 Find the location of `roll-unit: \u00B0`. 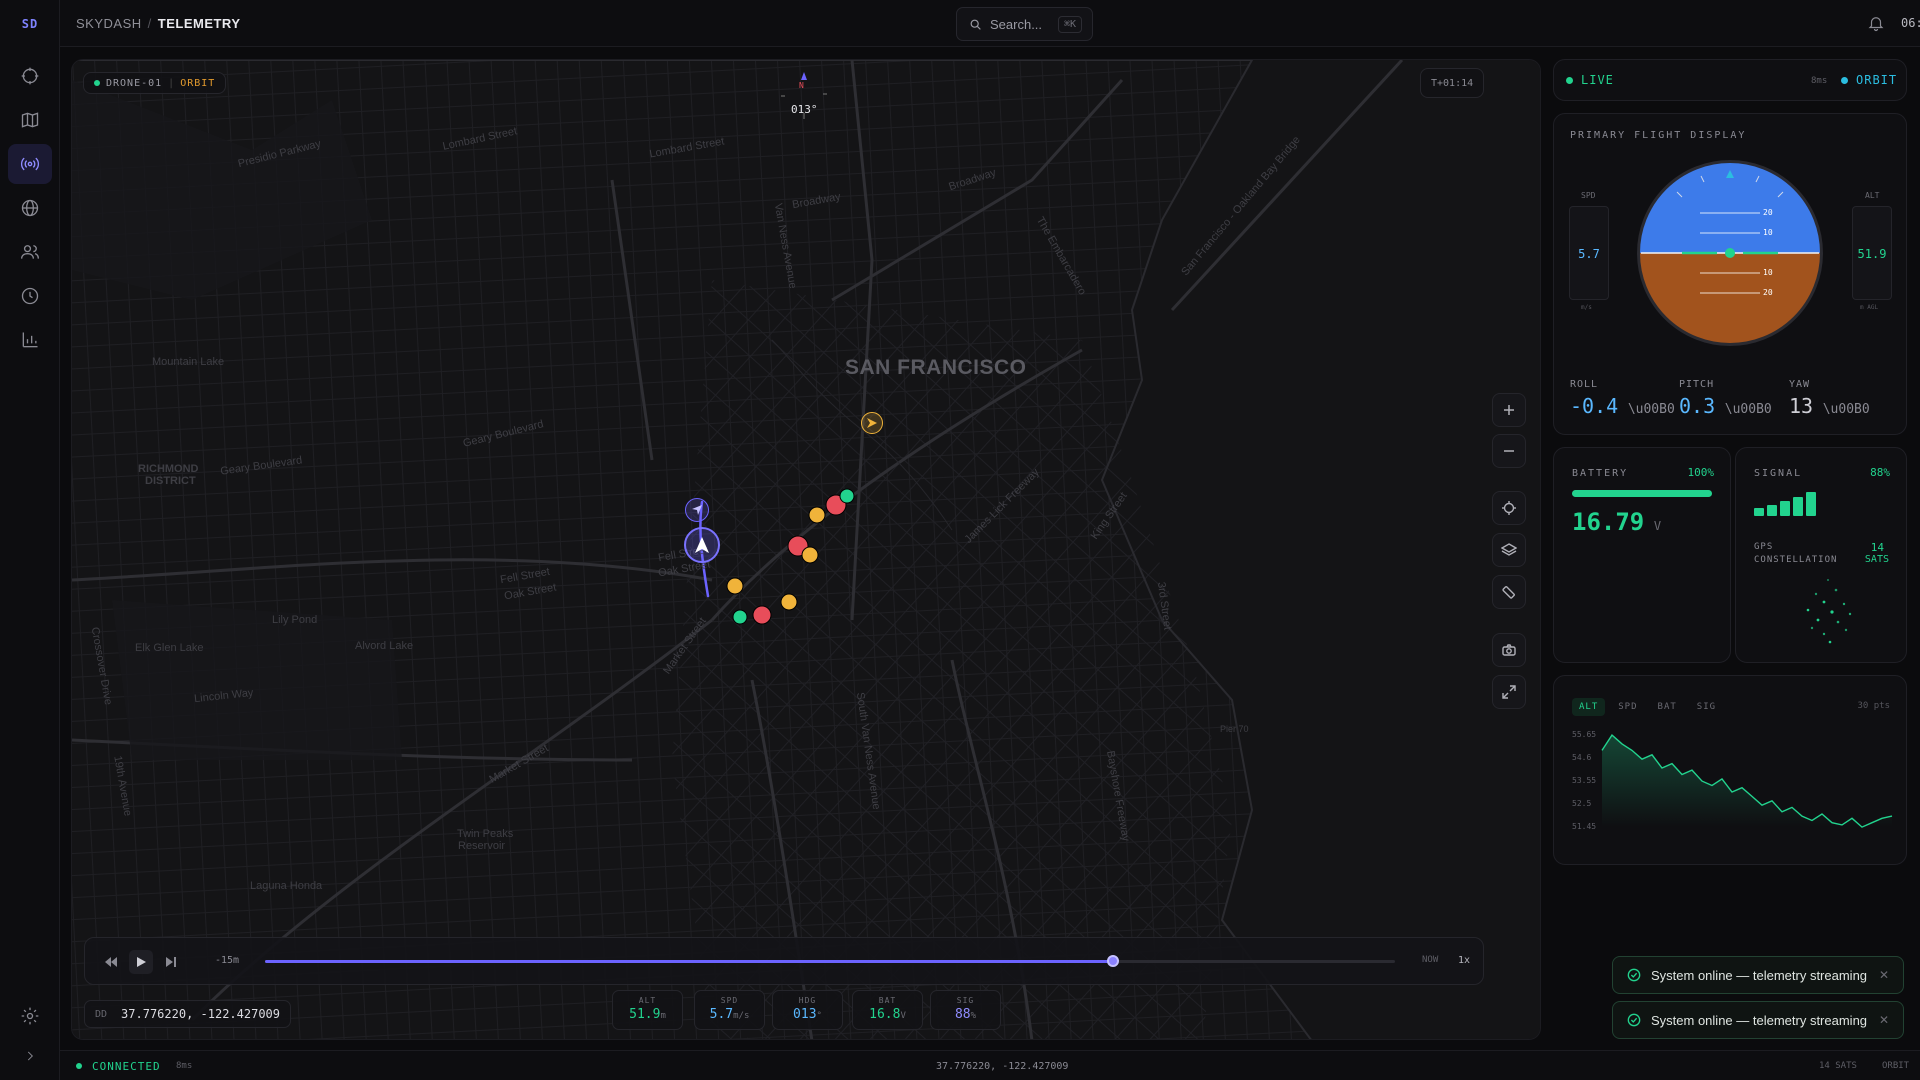

roll-unit: \u00B0 is located at coordinates (1651, 409).